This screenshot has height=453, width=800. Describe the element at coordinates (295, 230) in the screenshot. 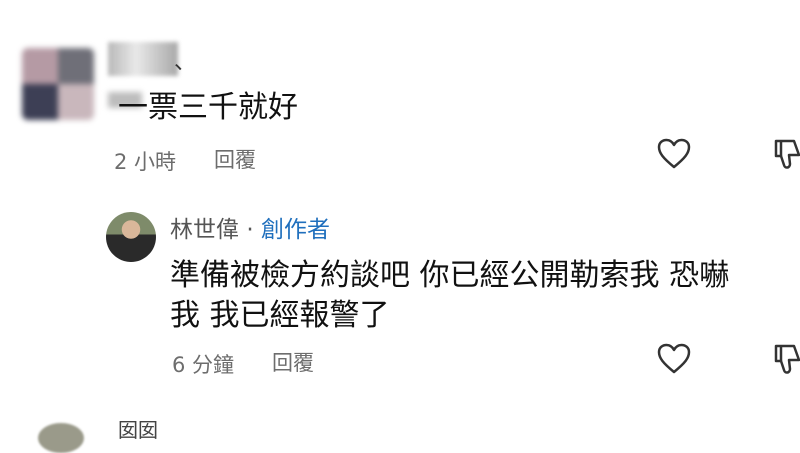

I see `creator-badge: 創作者` at that location.